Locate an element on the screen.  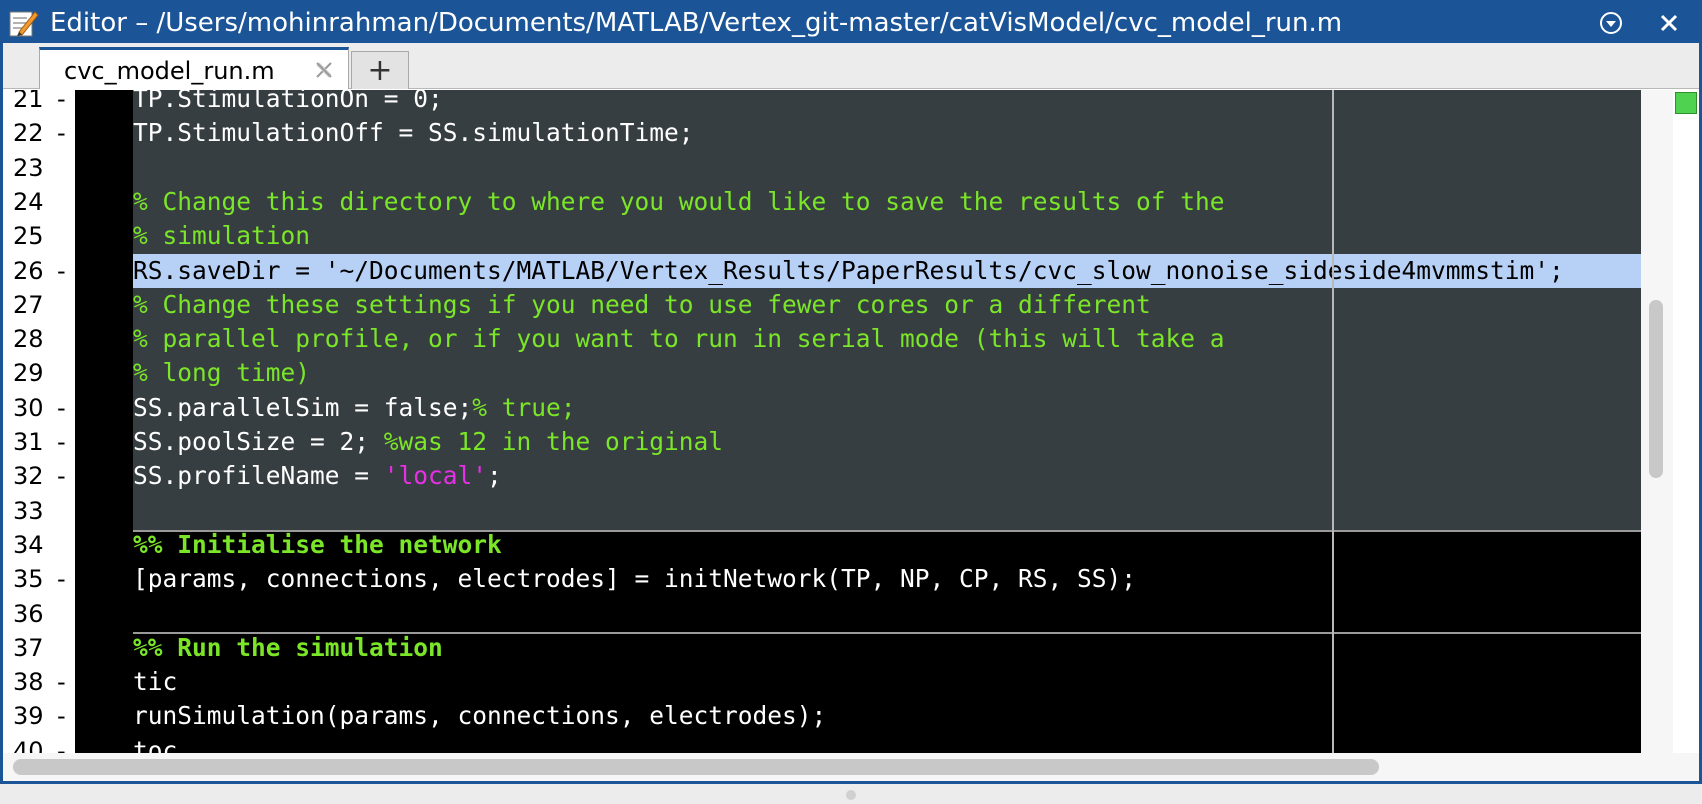
code-line: toc is located at coordinates (887, 743).